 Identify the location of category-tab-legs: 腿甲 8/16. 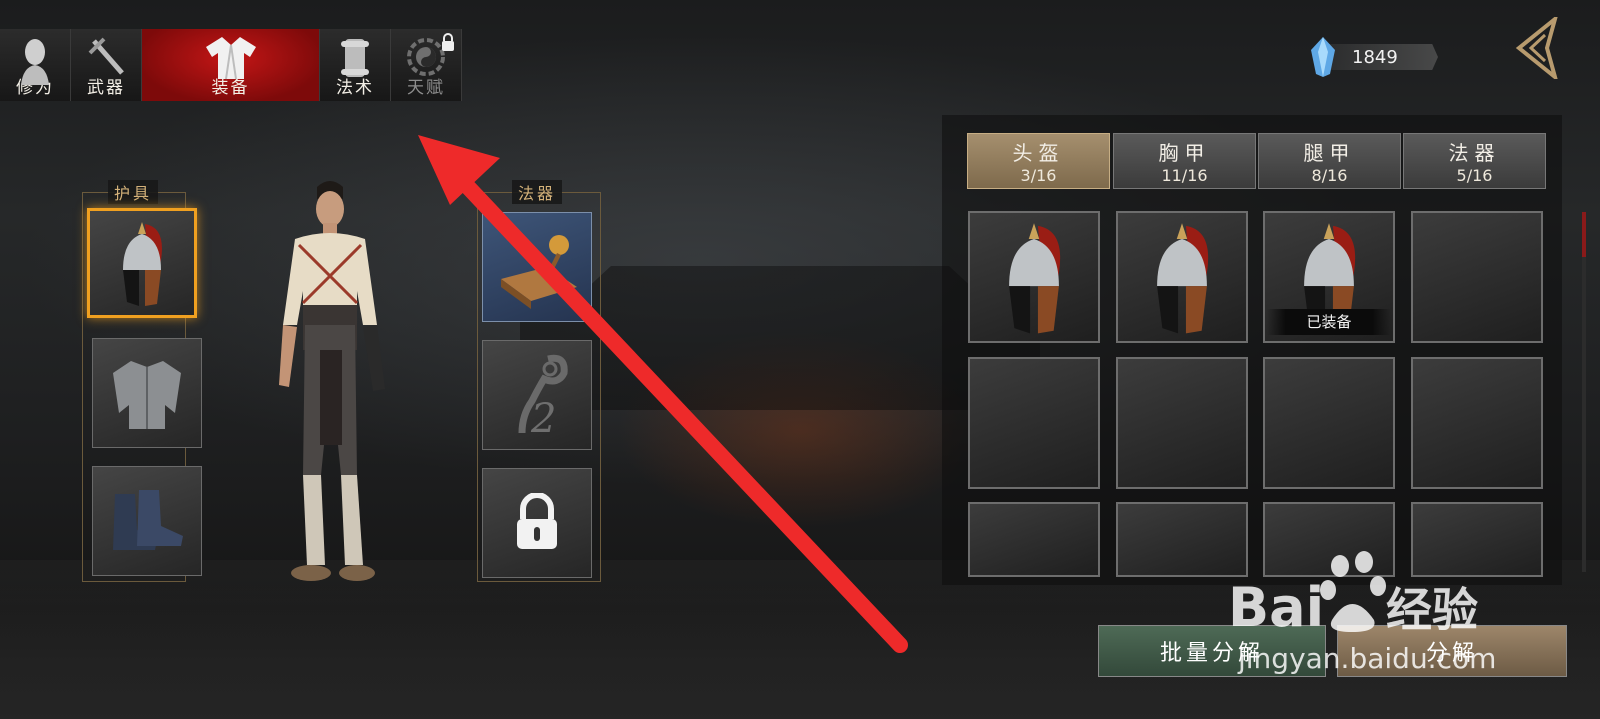
(1329, 161).